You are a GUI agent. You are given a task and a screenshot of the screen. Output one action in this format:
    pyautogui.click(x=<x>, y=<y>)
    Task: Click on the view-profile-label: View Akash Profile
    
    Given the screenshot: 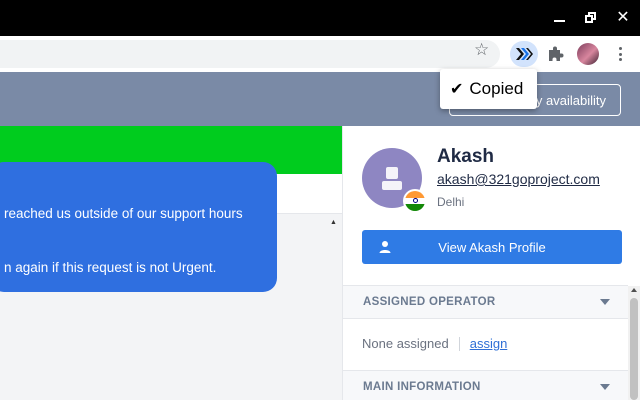 What is the action you would take?
    pyautogui.click(x=492, y=247)
    